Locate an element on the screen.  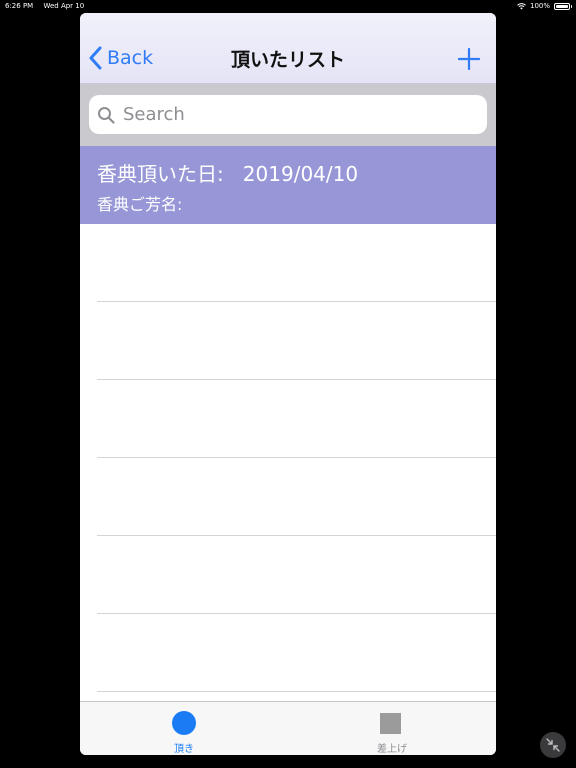
battery-icon is located at coordinates (563, 6).